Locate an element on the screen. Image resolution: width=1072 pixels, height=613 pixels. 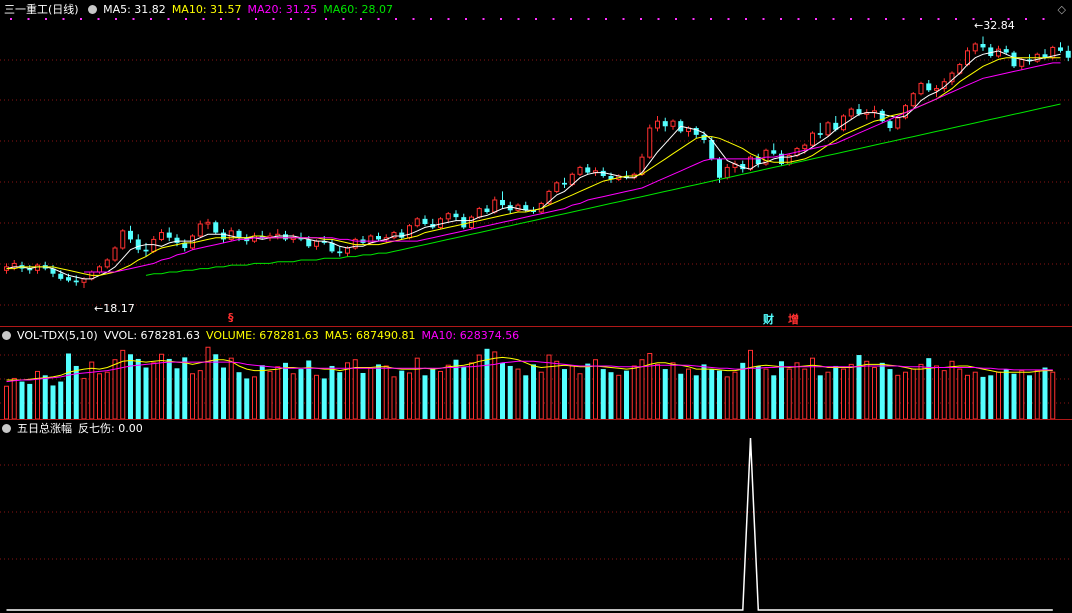
event-marker-increase: 增 is located at coordinates (793, 318).